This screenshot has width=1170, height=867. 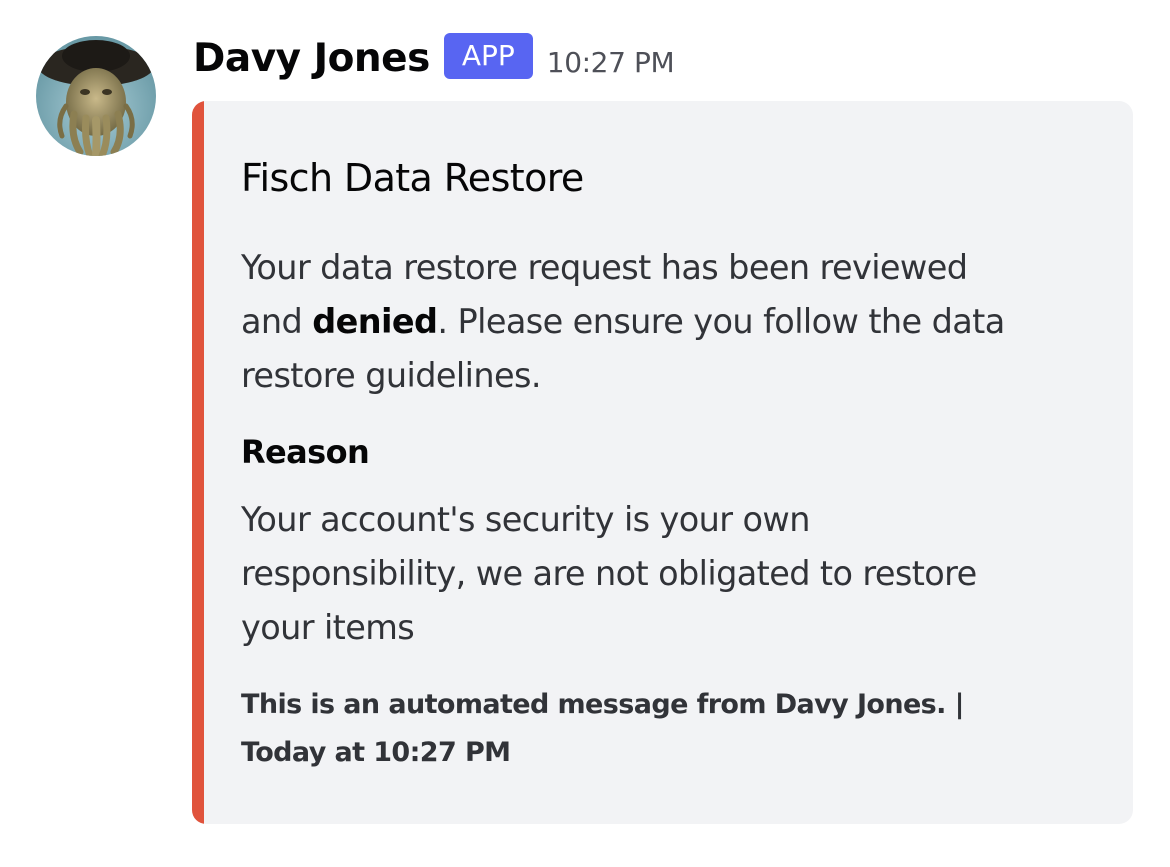 I want to click on embed-title: Fisch Data Restore, so click(x=412, y=178).